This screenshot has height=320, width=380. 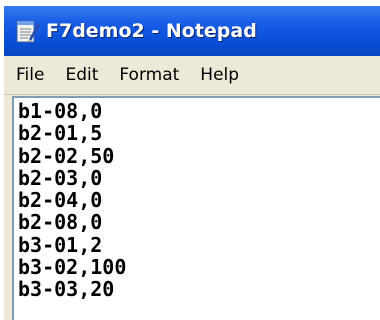 What do you see at coordinates (149, 75) in the screenshot?
I see `menu-format: Format` at bounding box center [149, 75].